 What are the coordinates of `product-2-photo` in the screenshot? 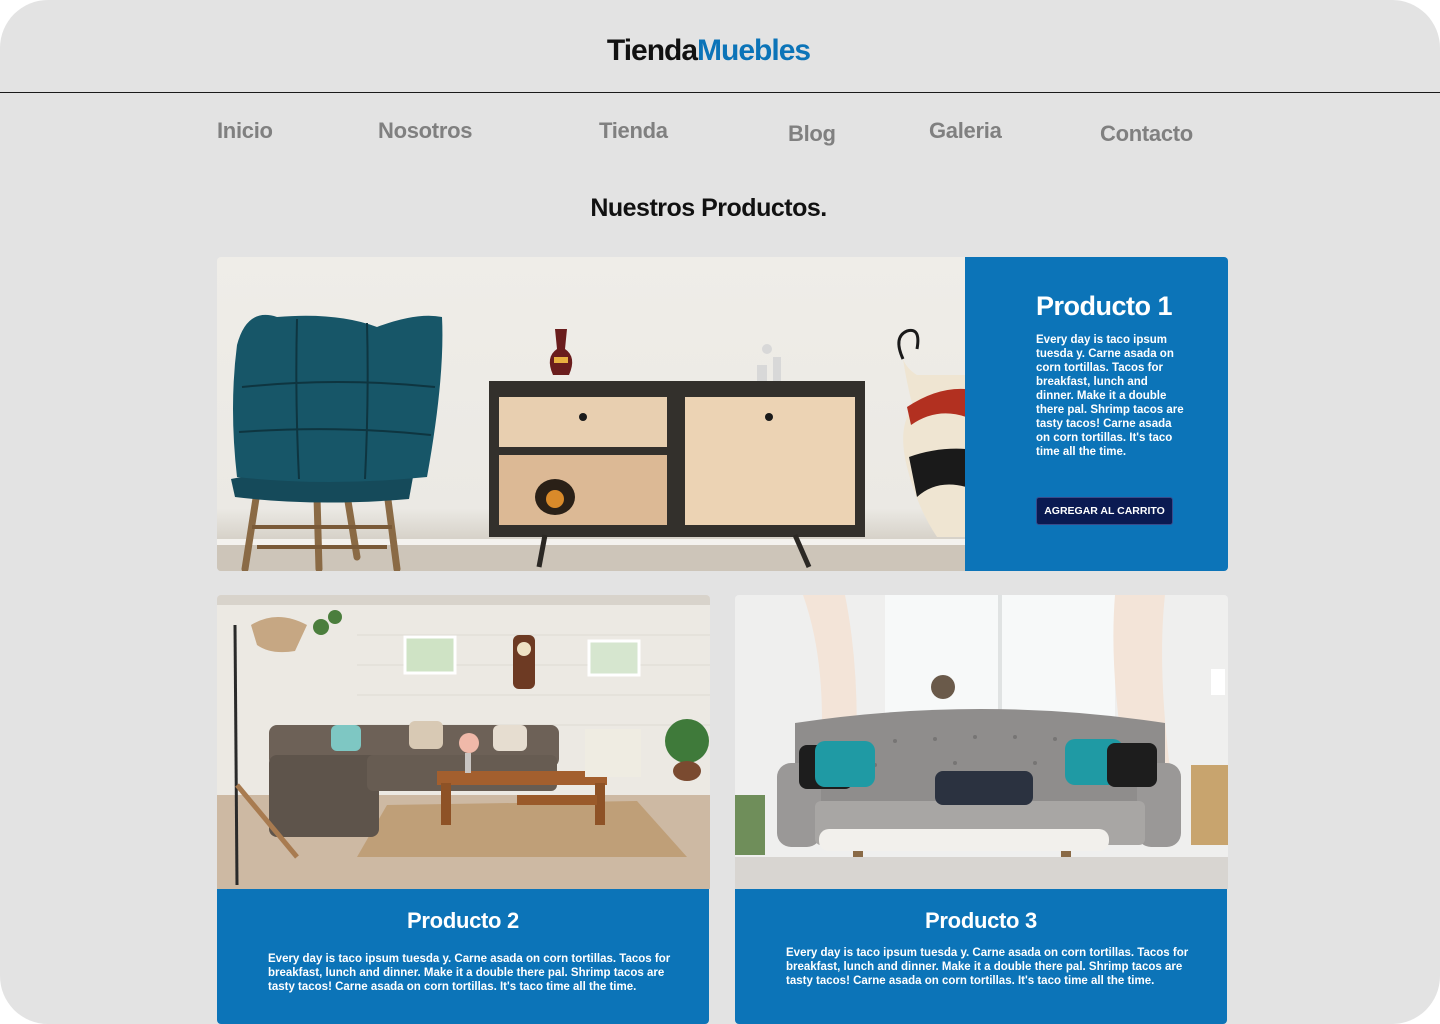 It's located at (463, 742).